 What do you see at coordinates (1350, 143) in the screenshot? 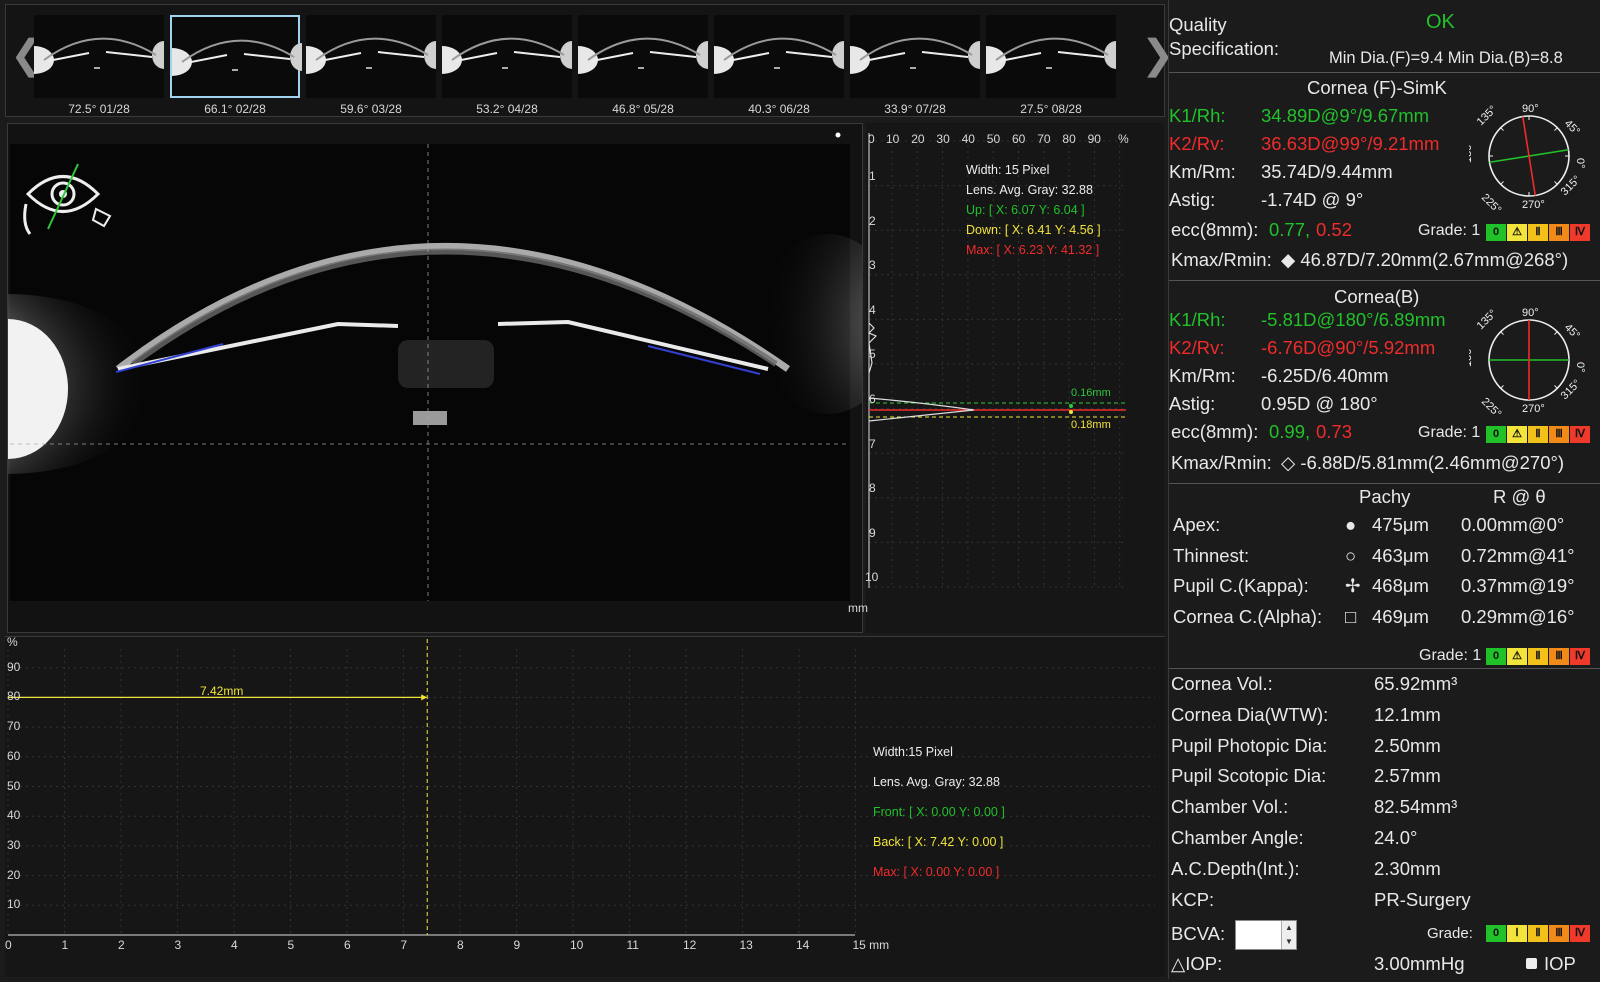
I see `front-k2-value: 36.63D@99°/9.21mm` at bounding box center [1350, 143].